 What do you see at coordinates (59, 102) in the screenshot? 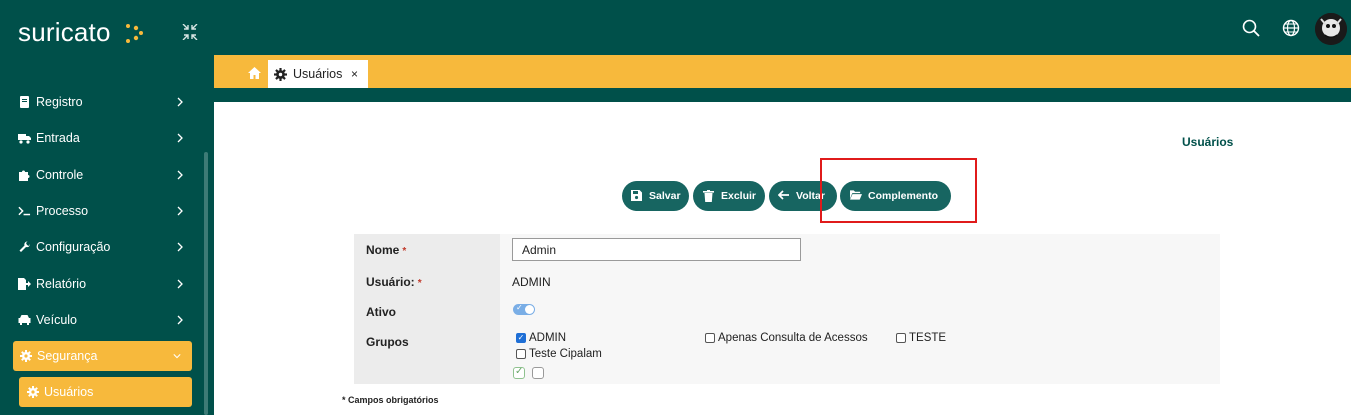
I see `sidebar-item-label: Registro` at bounding box center [59, 102].